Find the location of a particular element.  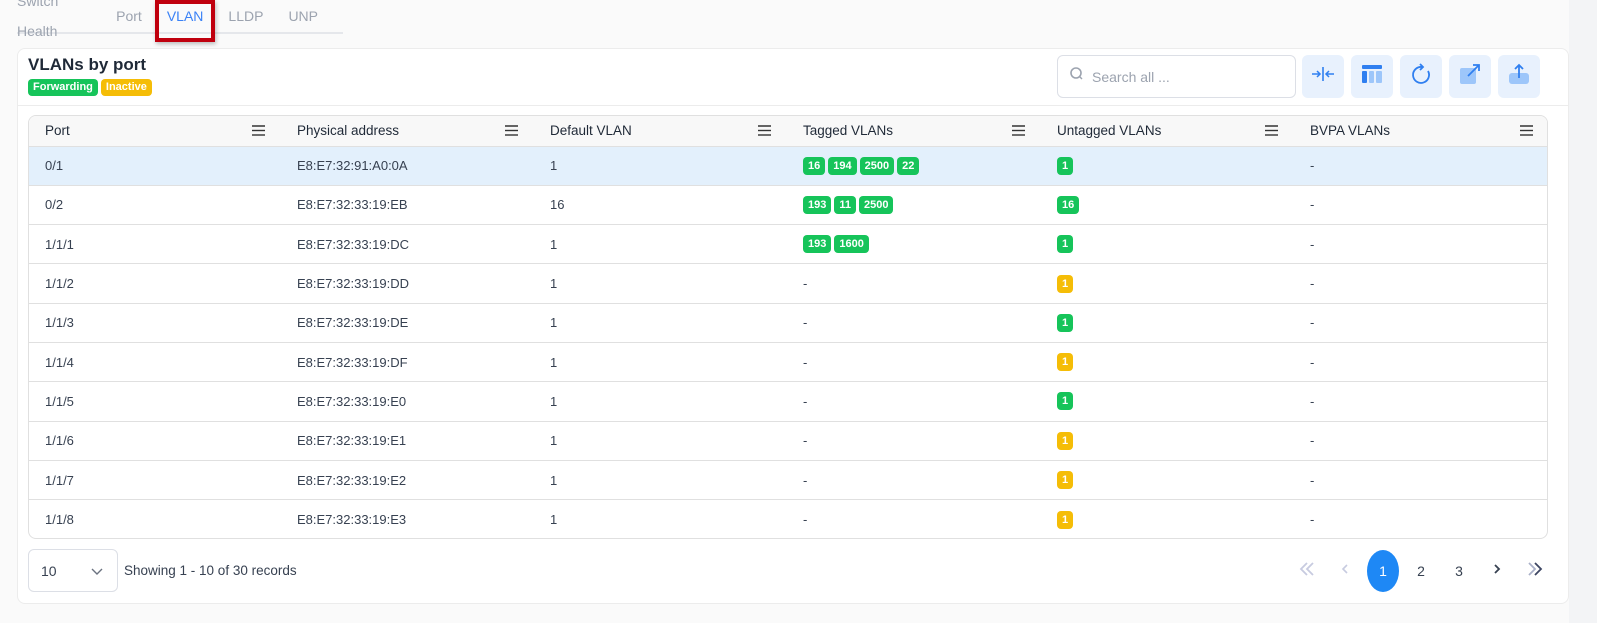

port-cell: 1/1/1 is located at coordinates (155, 244).